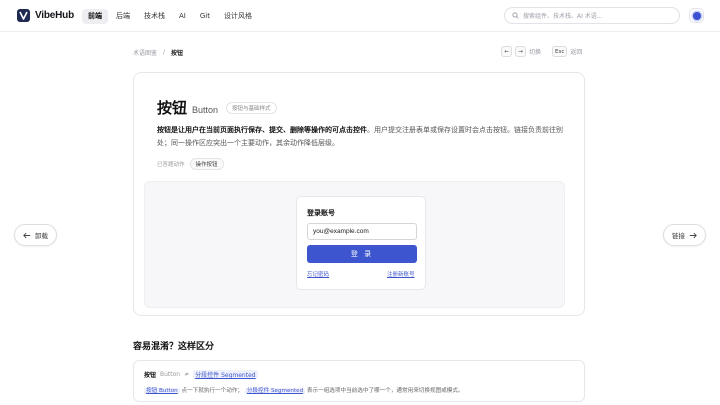 This screenshot has width=720, height=405. What do you see at coordinates (225, 374) in the screenshot?
I see `term-b-link: 分段控件 Segmented` at bounding box center [225, 374].